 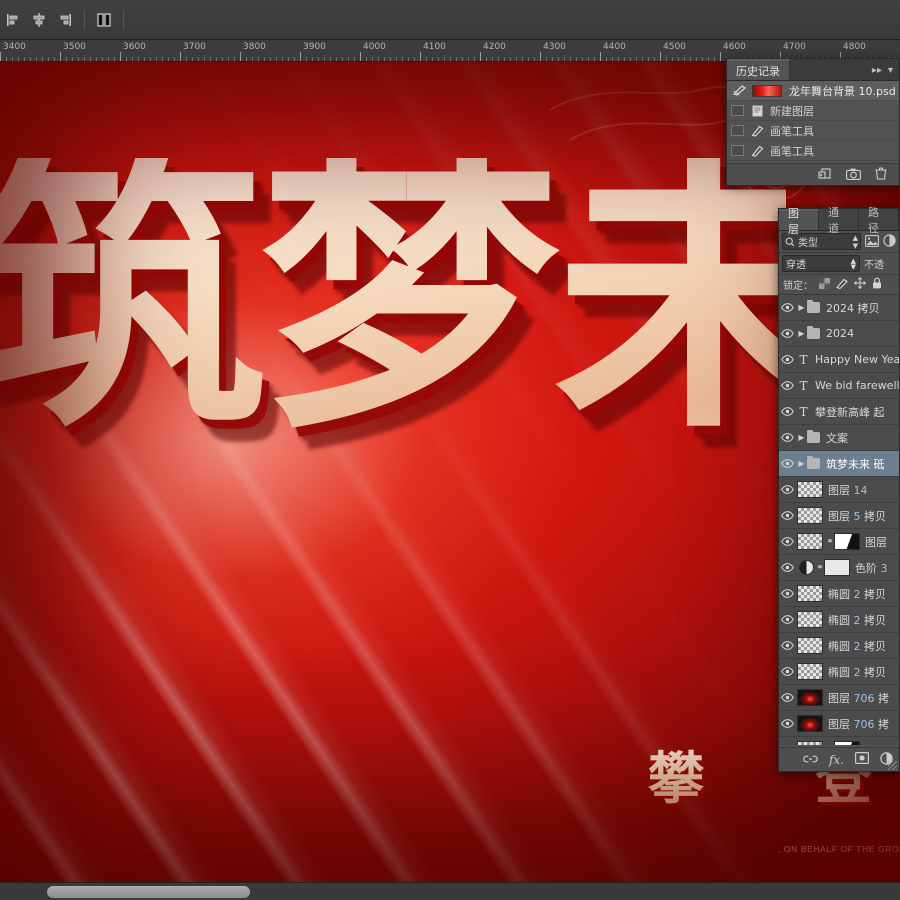 What do you see at coordinates (796, 265) in the screenshot?
I see `blend-mode-value: 穿透` at bounding box center [796, 265].